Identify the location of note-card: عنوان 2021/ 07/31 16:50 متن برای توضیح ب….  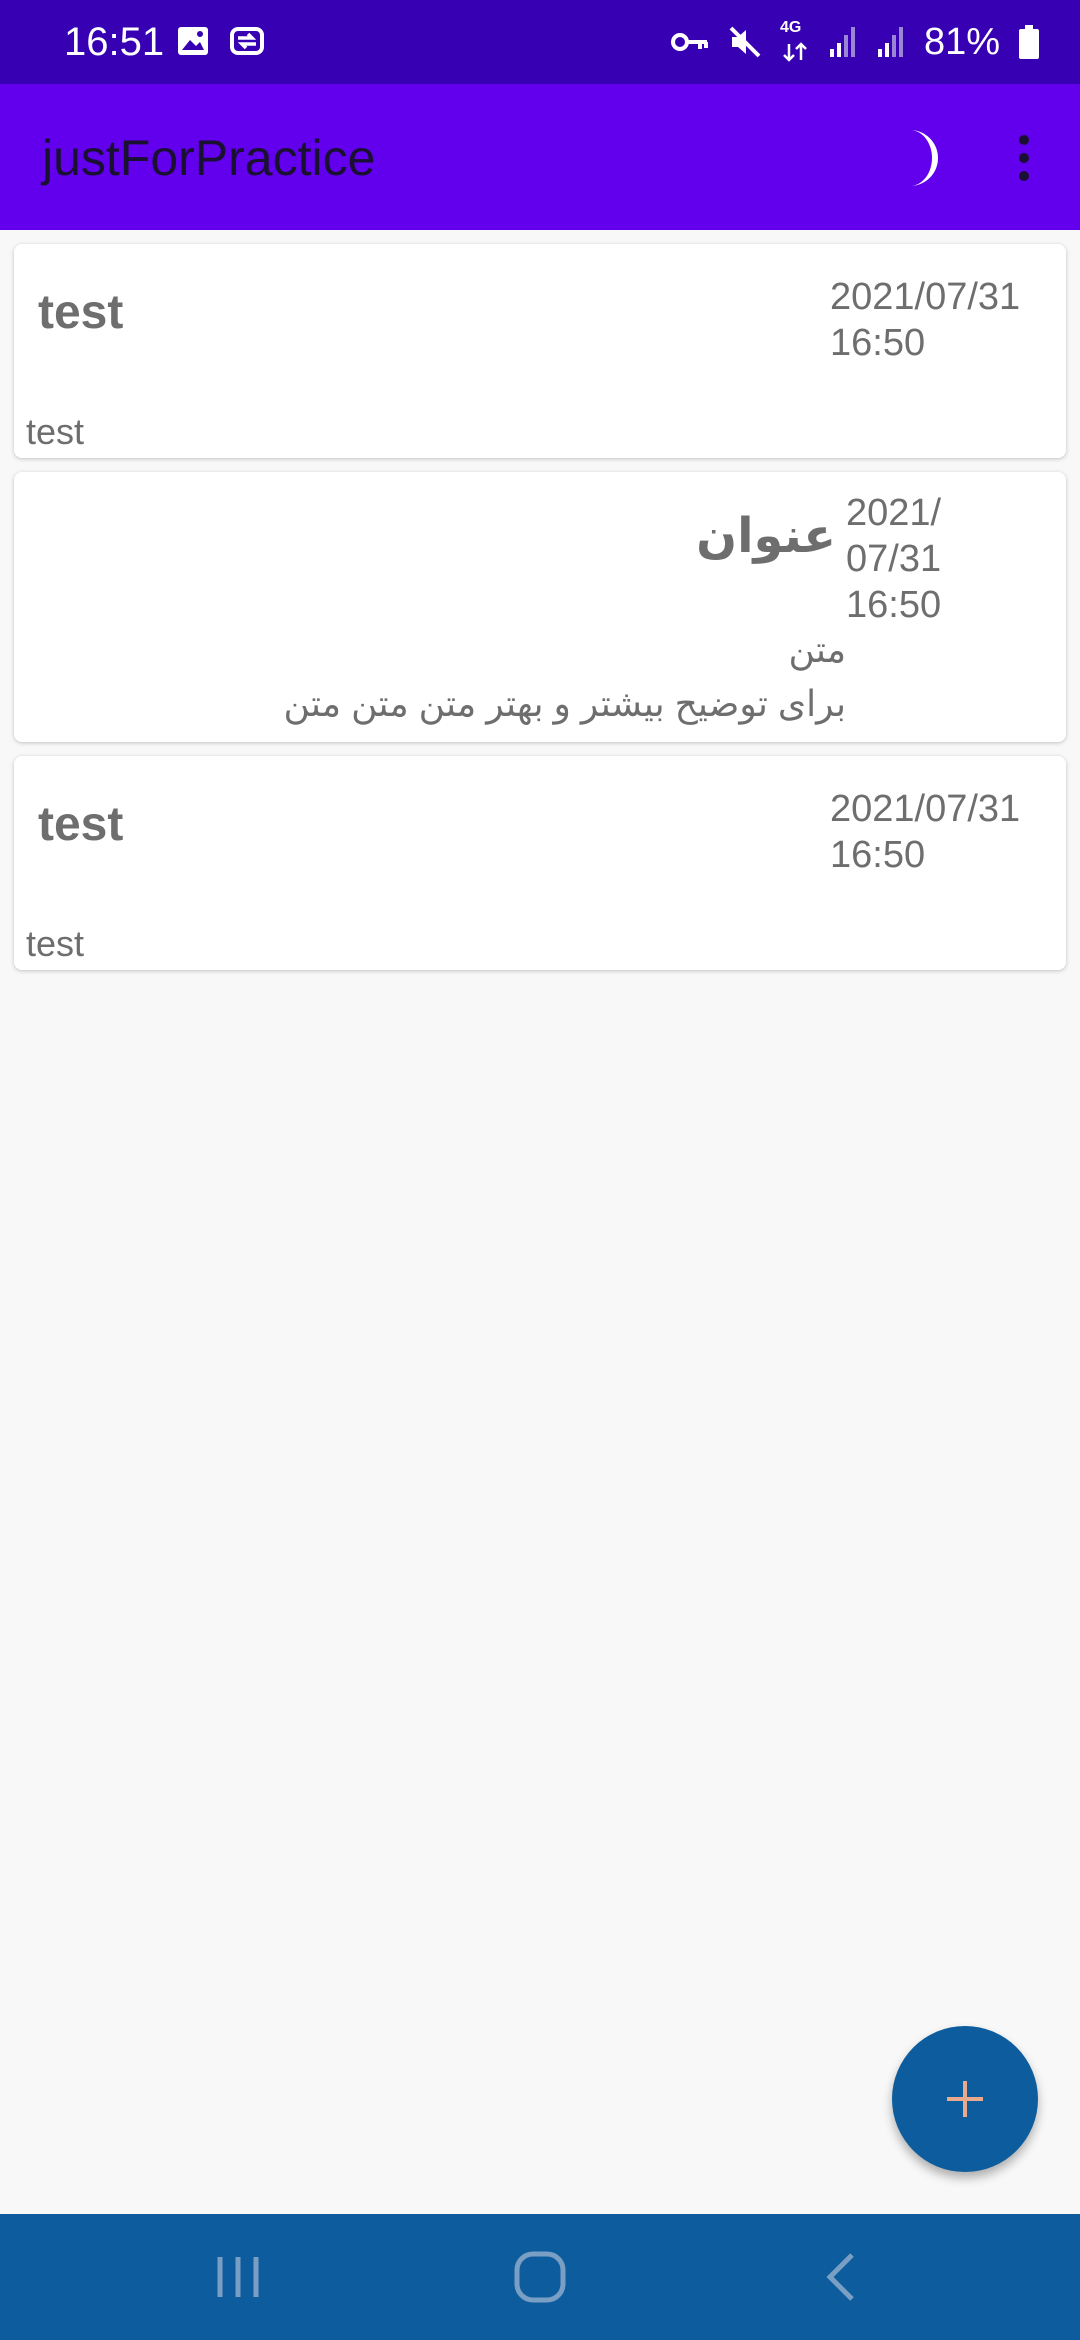
(540, 607).